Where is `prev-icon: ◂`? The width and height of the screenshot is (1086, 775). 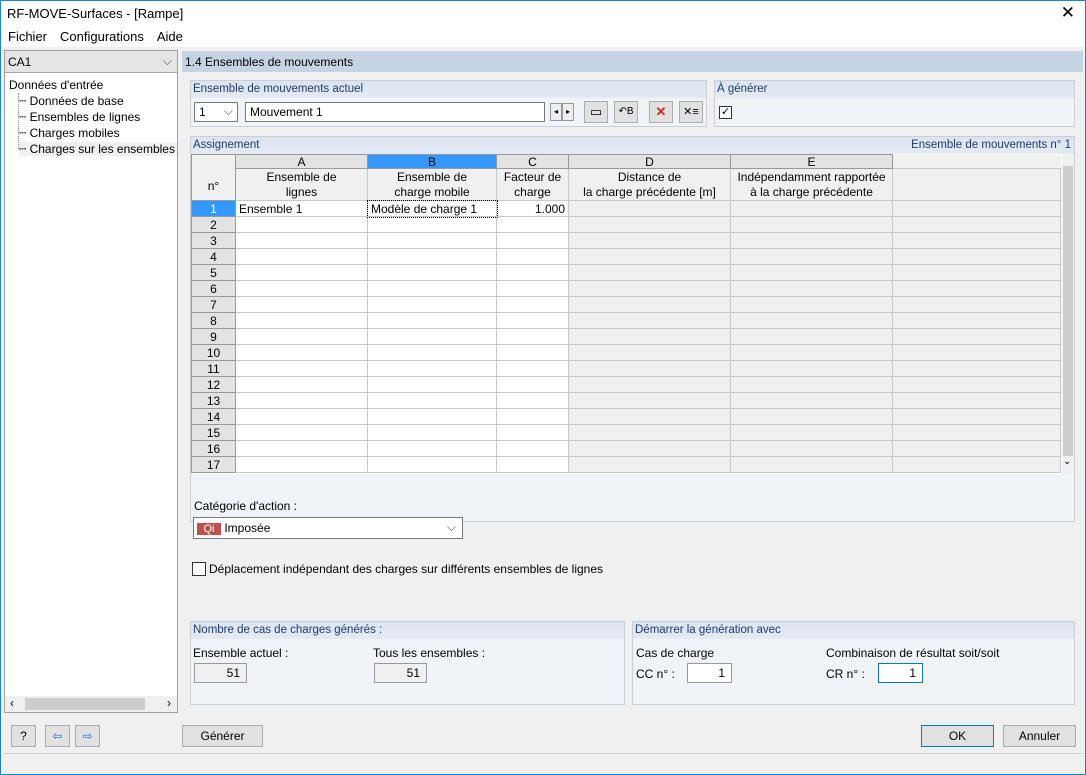
prev-icon: ◂ is located at coordinates (556, 112).